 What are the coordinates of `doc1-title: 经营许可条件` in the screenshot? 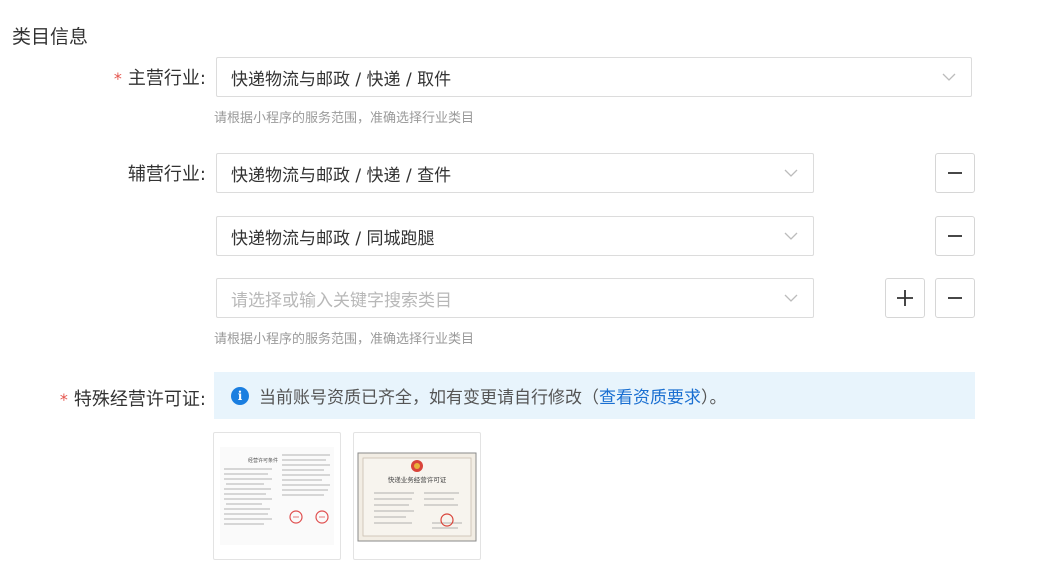 It's located at (263, 460).